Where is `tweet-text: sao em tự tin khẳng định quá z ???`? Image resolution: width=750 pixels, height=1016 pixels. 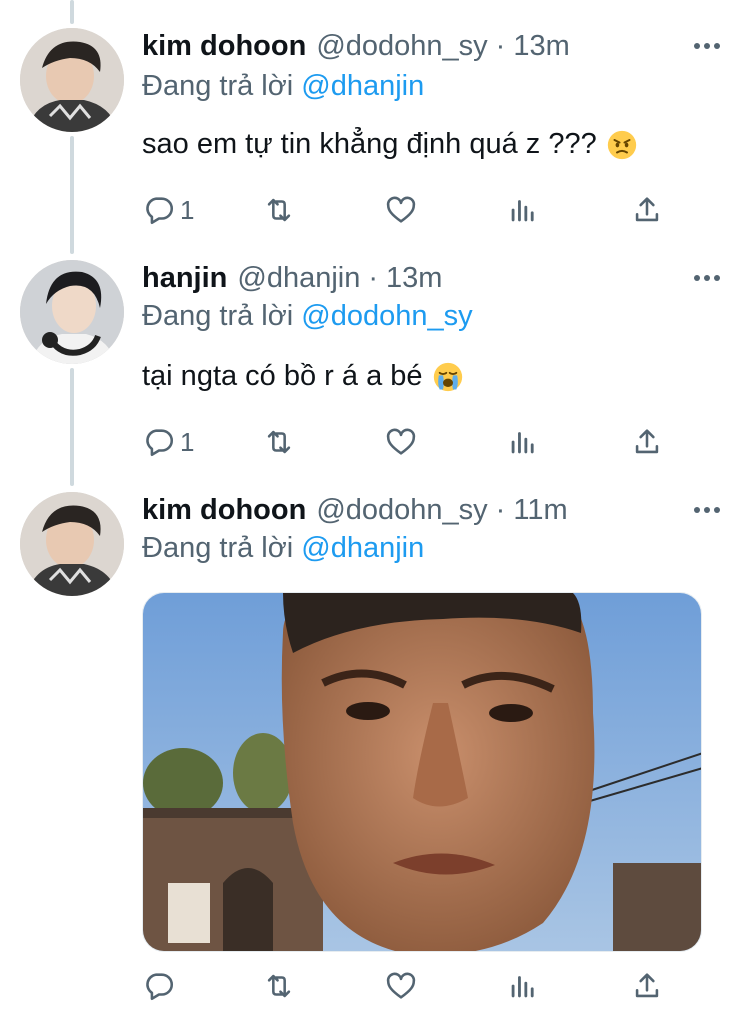 tweet-text: sao em tự tin khẳng định quá z ??? is located at coordinates (389, 144).